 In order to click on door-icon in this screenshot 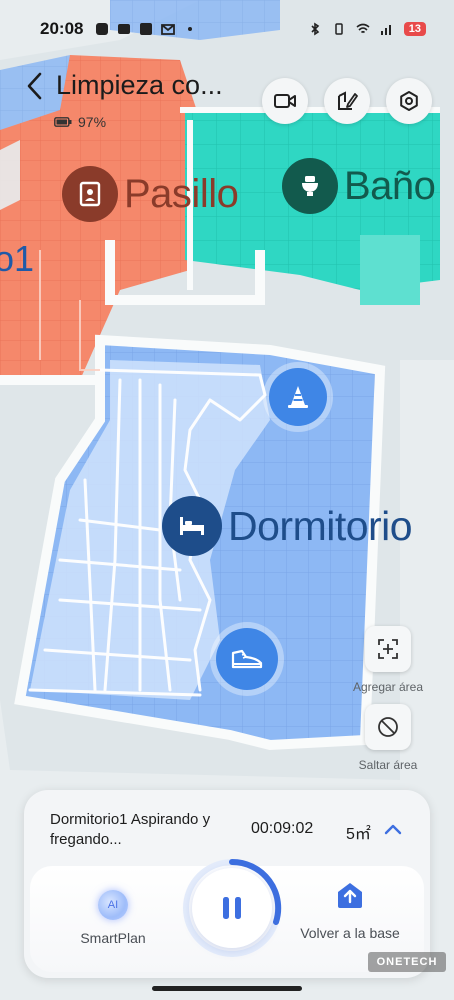, I will do `click(90, 194)`.